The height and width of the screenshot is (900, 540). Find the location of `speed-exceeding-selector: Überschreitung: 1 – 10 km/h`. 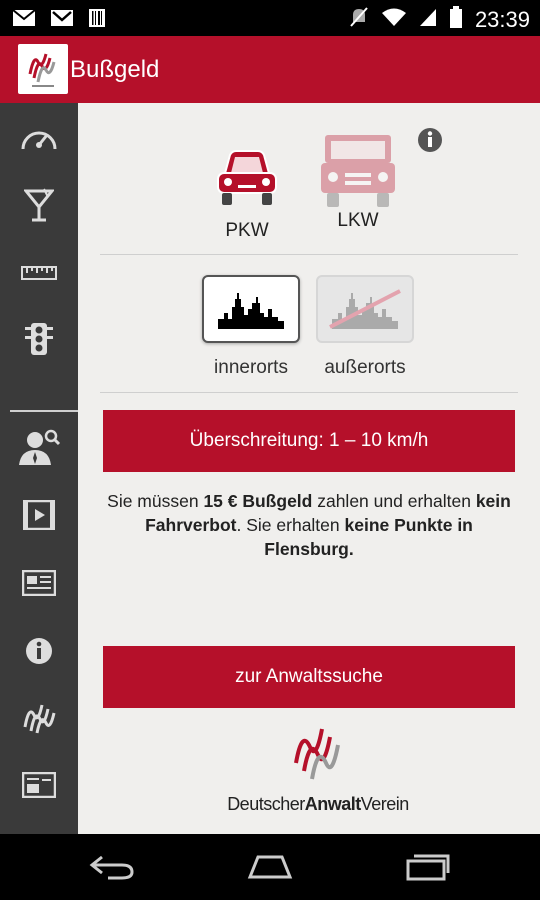

speed-exceeding-selector: Überschreitung: 1 – 10 km/h is located at coordinates (309, 441).